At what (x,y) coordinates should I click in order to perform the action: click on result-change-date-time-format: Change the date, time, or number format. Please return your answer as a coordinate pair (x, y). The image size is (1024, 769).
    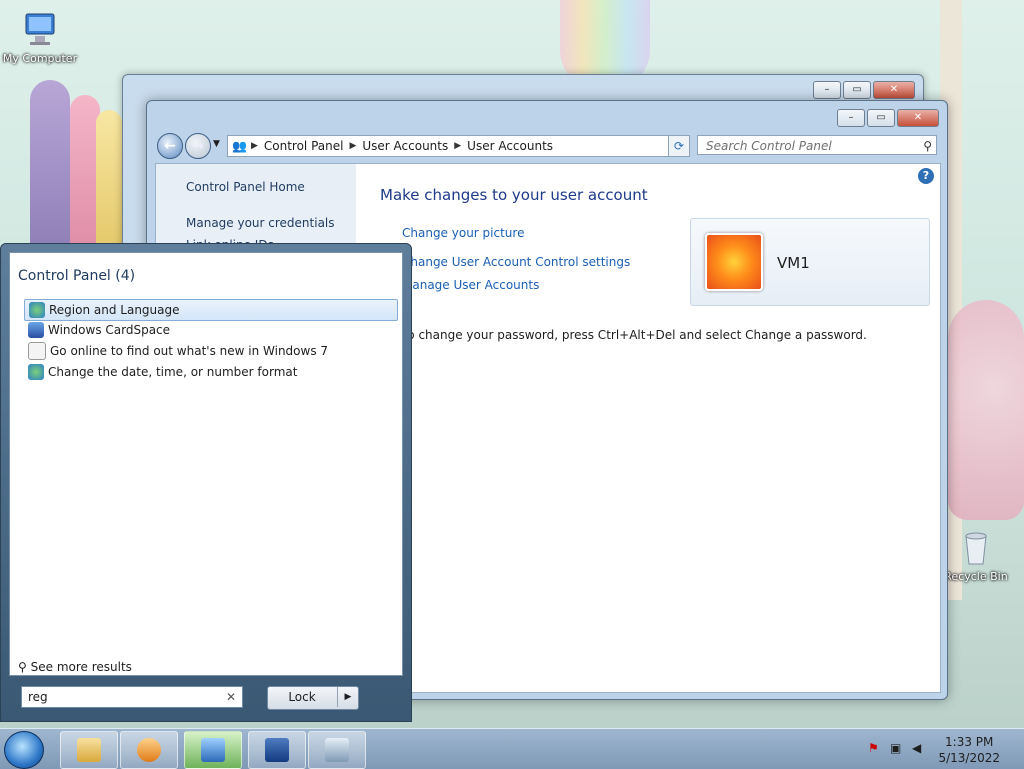
    Looking at the image, I should click on (210, 372).